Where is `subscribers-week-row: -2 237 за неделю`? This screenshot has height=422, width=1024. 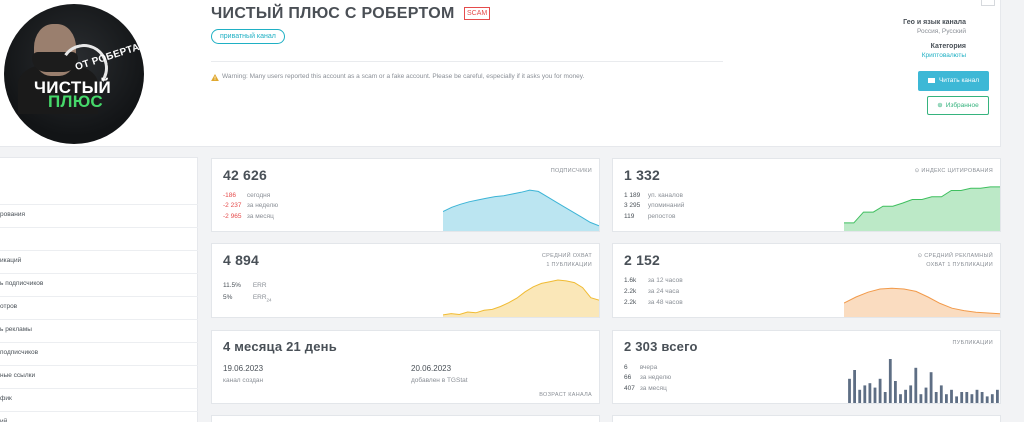
subscribers-week-row: -2 237 за неделю is located at coordinates (250, 205).